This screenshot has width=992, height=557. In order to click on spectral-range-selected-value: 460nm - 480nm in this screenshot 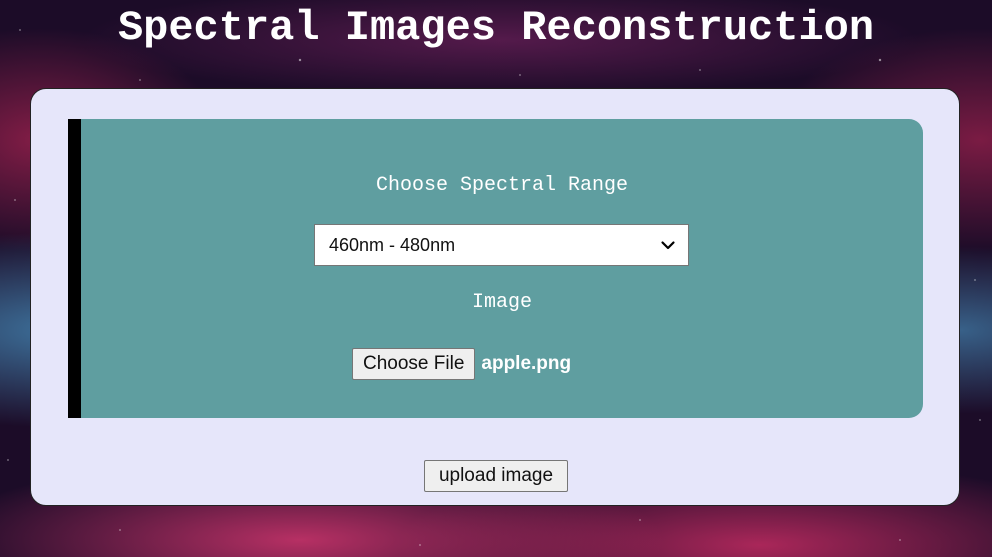, I will do `click(392, 244)`.